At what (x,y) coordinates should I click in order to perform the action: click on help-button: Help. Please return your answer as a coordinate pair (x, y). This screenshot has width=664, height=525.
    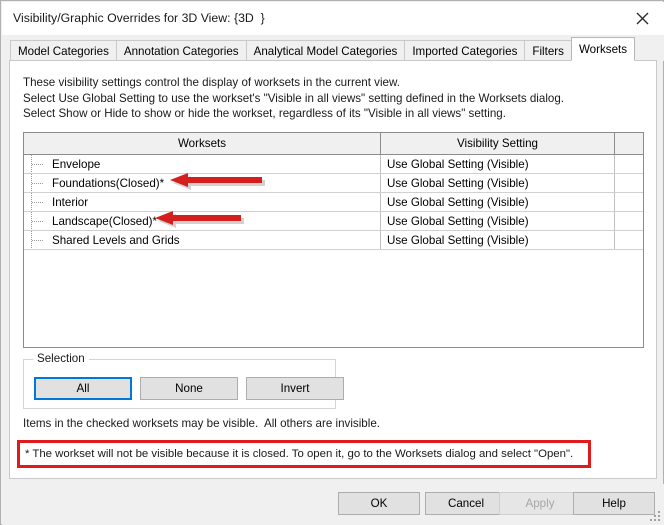
    Looking at the image, I should click on (614, 503).